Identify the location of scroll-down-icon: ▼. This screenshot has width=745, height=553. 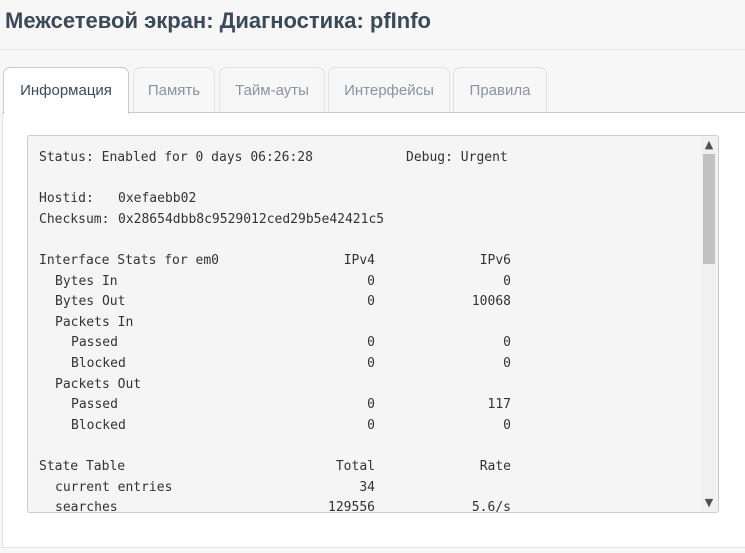
(709, 503).